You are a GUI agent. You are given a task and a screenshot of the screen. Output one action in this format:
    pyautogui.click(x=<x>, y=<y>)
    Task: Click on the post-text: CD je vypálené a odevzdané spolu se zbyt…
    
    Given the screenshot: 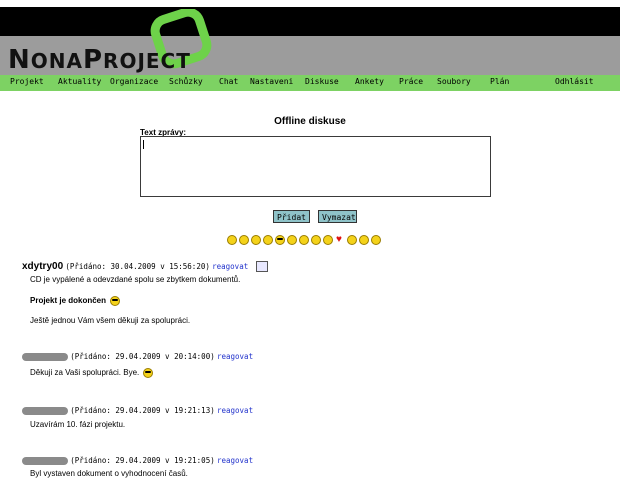 What is the action you would take?
    pyautogui.click(x=135, y=279)
    